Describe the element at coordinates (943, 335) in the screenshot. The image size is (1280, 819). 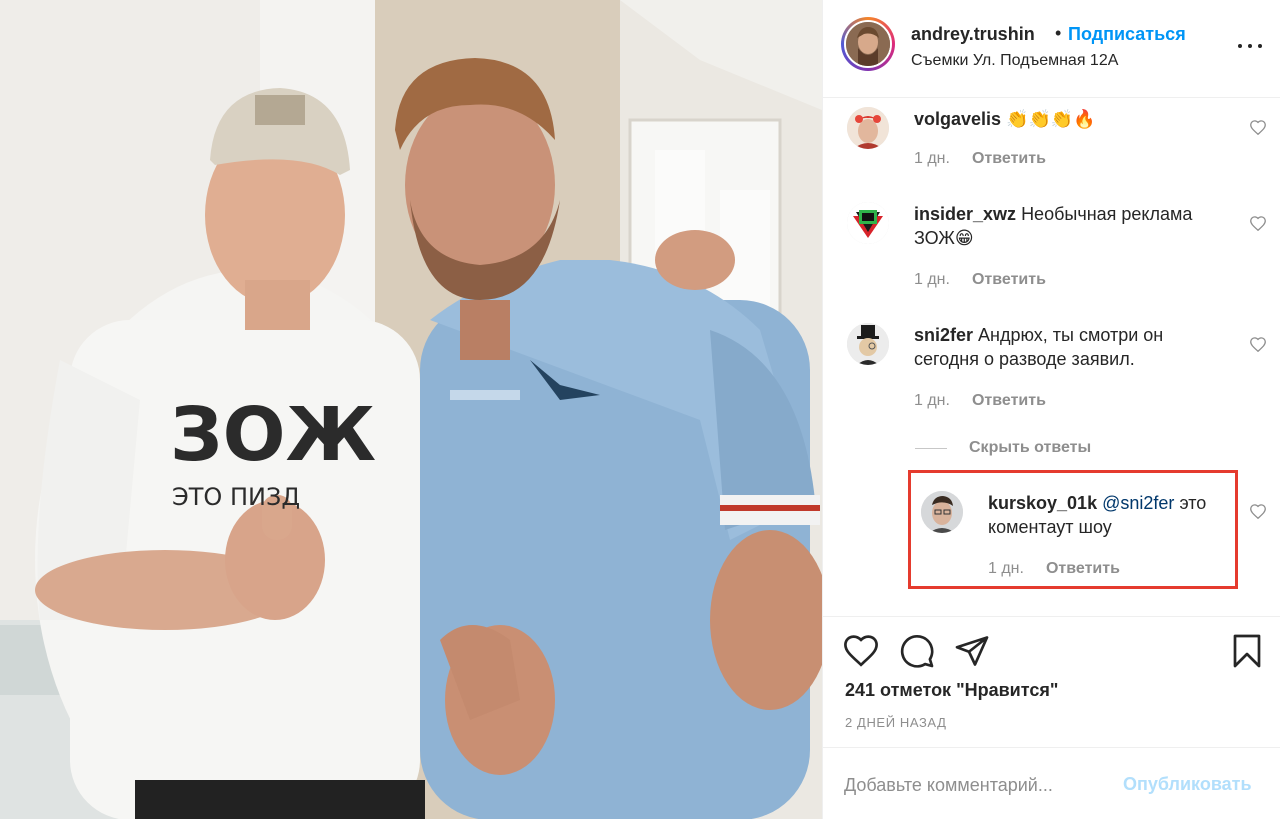
I see `comment-username: sni2fer` at that location.